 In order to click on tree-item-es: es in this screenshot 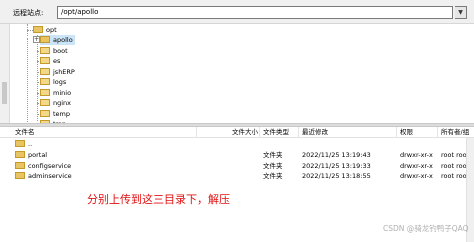, I will do `click(50, 61)`.